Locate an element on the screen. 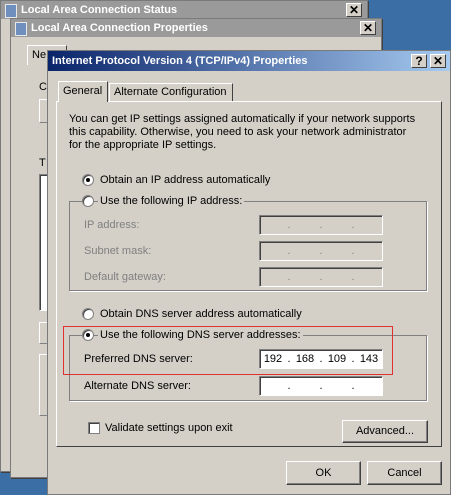 This screenshot has width=451, height=495. ip-auto-radio is located at coordinates (88, 180).